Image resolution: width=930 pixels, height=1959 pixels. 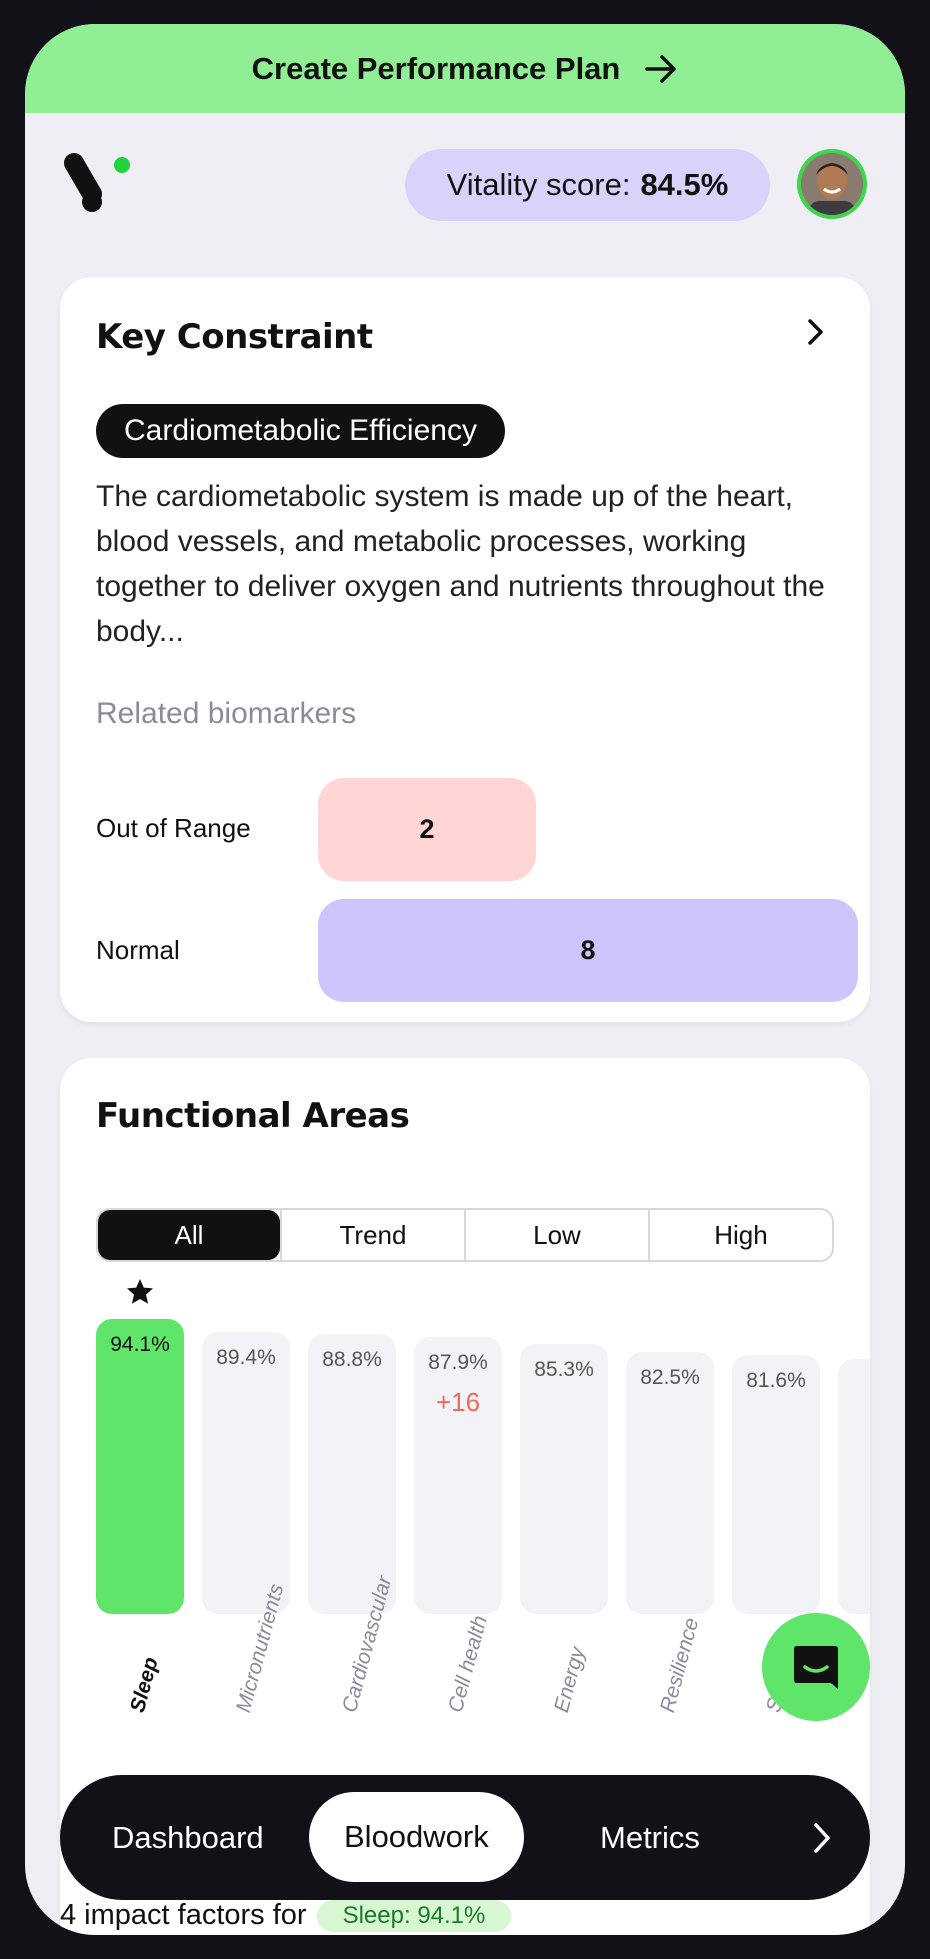 What do you see at coordinates (144, 1684) in the screenshot?
I see `functional-area-label: Sleep` at bounding box center [144, 1684].